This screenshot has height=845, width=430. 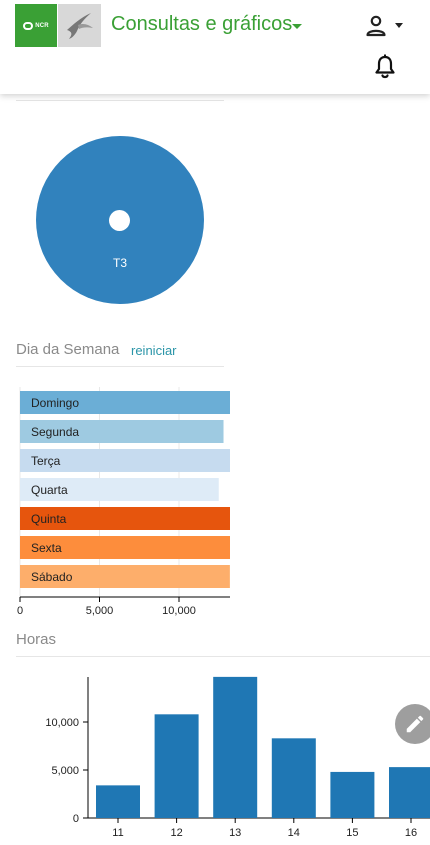 What do you see at coordinates (55, 432) in the screenshot?
I see `row-bar-label: Segunda` at bounding box center [55, 432].